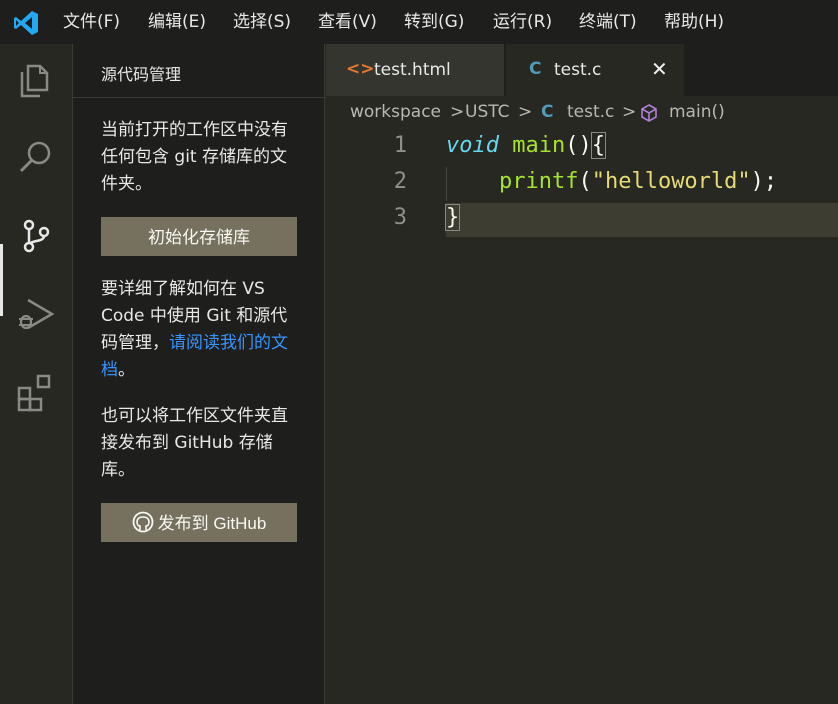  What do you see at coordinates (1, 280) in the screenshot?
I see `active-indicator` at bounding box center [1, 280].